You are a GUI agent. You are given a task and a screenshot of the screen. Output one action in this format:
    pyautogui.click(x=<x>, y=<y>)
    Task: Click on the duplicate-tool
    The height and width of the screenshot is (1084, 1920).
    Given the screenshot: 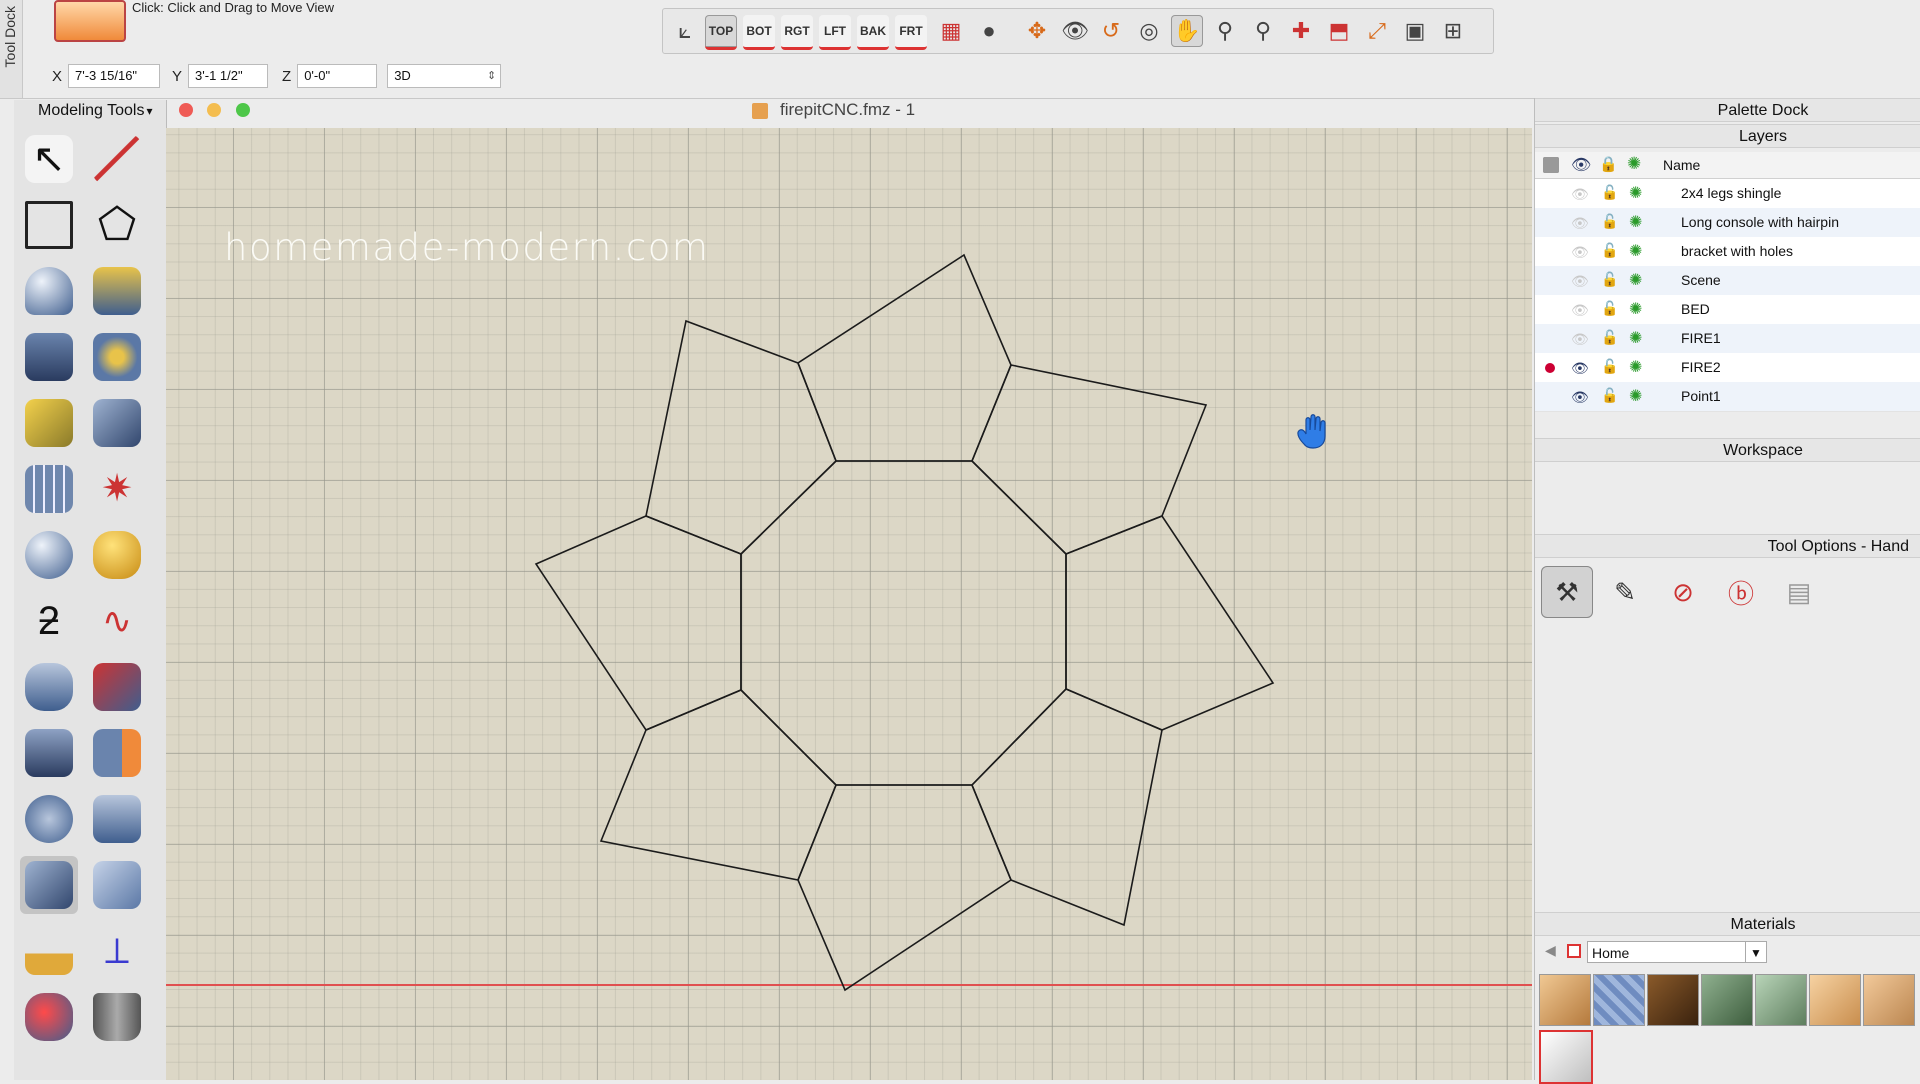 What is the action you would take?
    pyautogui.click(x=117, y=885)
    